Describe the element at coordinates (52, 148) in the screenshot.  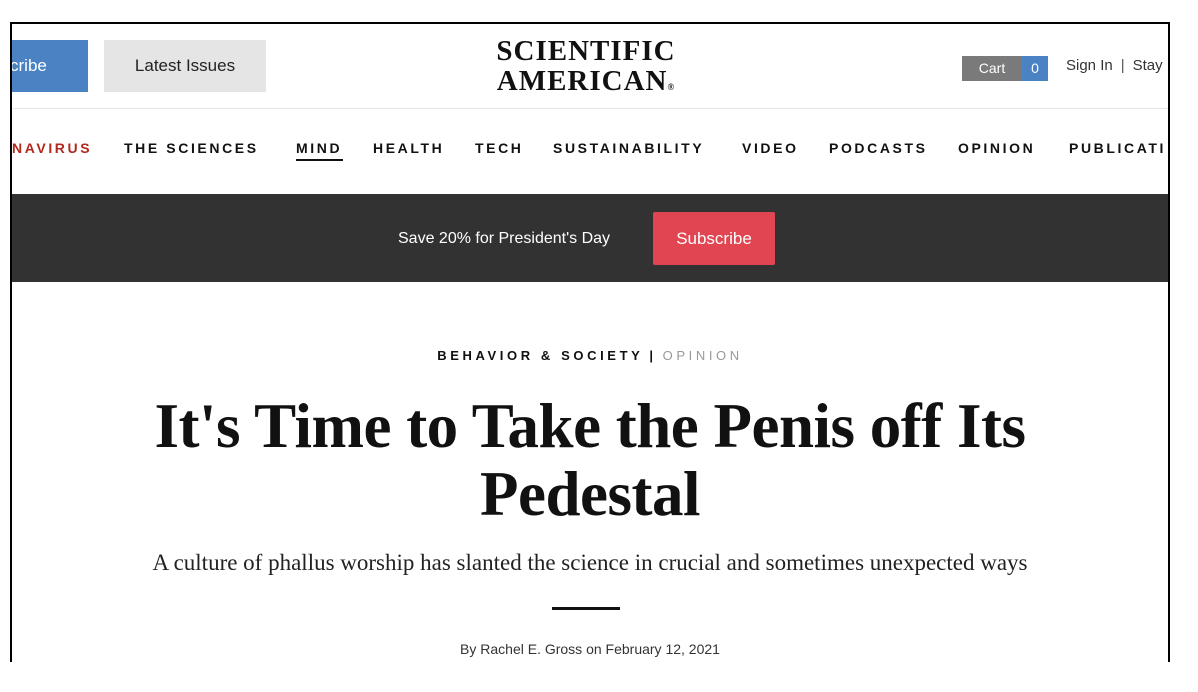
I see `nav-item-coronavirus: NAVIRUS` at that location.